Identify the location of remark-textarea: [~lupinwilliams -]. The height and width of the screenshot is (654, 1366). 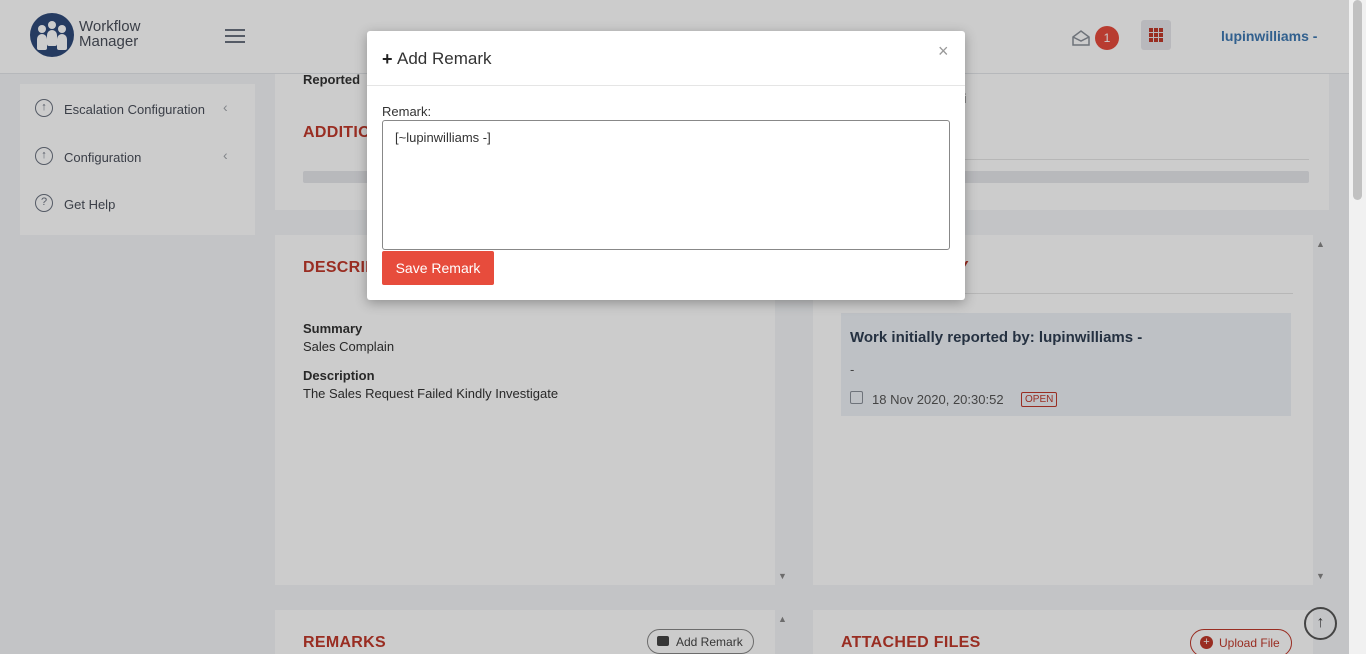
(666, 185).